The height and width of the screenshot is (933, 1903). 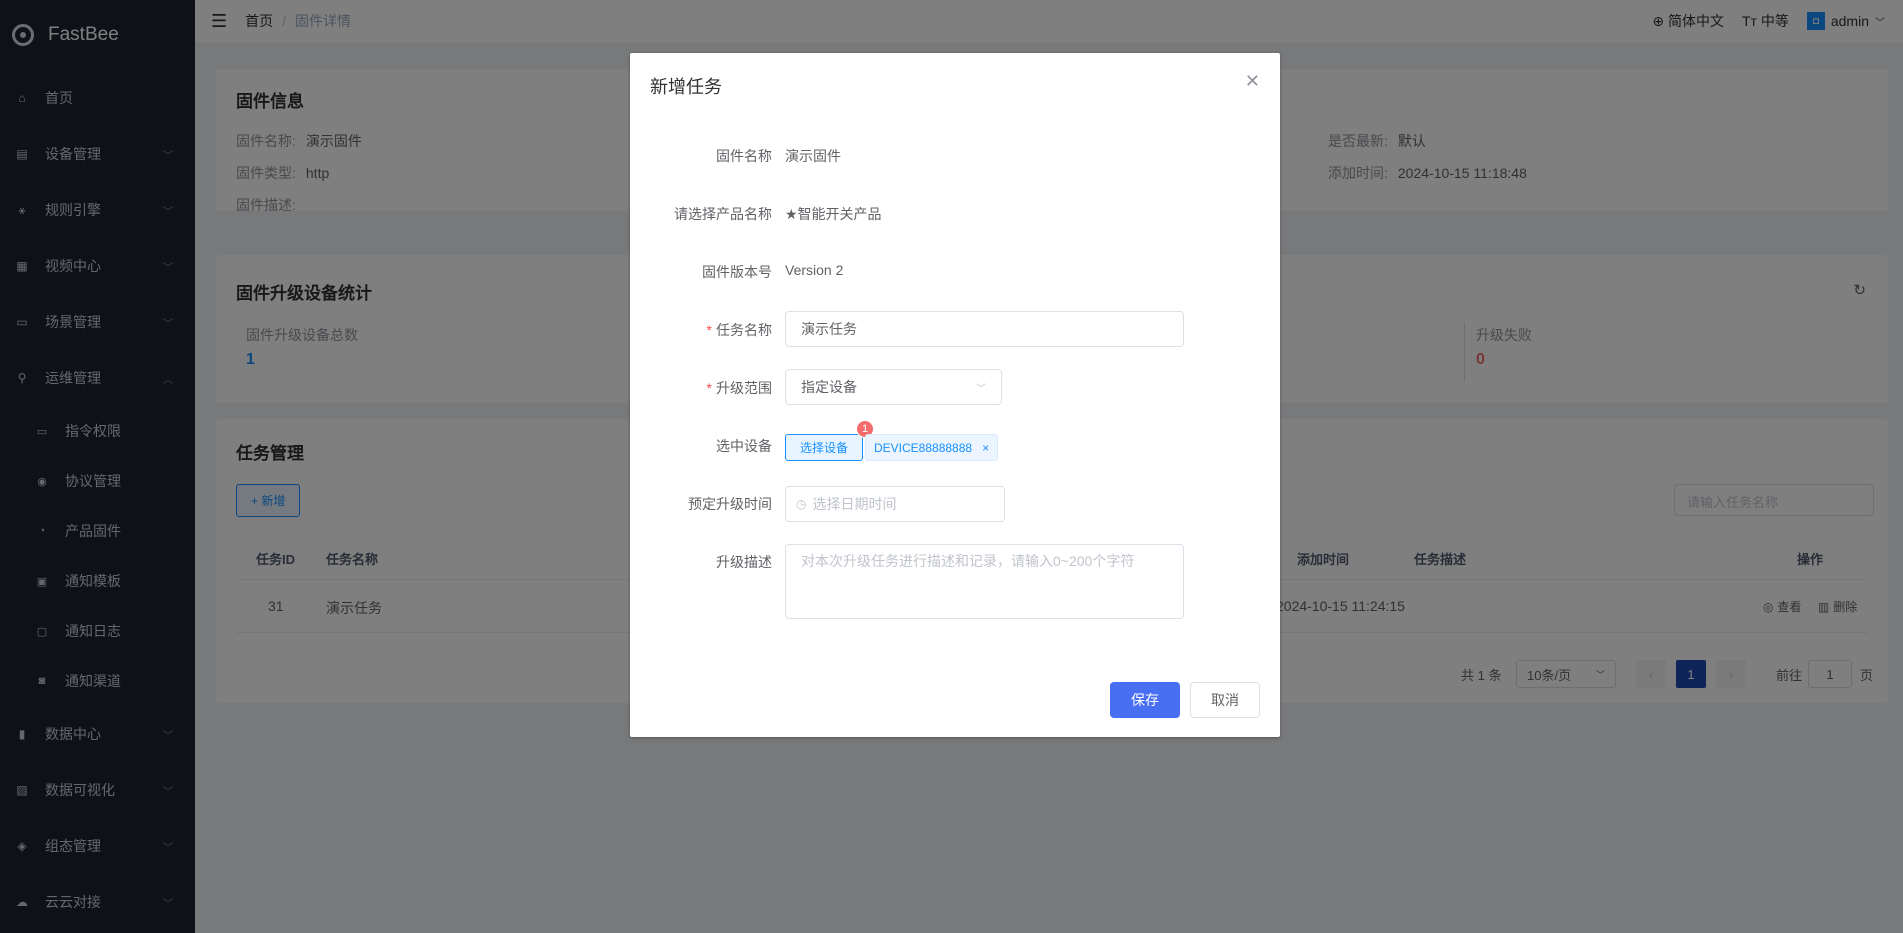 What do you see at coordinates (739, 388) in the screenshot?
I see `scope-label: * 升级范围` at bounding box center [739, 388].